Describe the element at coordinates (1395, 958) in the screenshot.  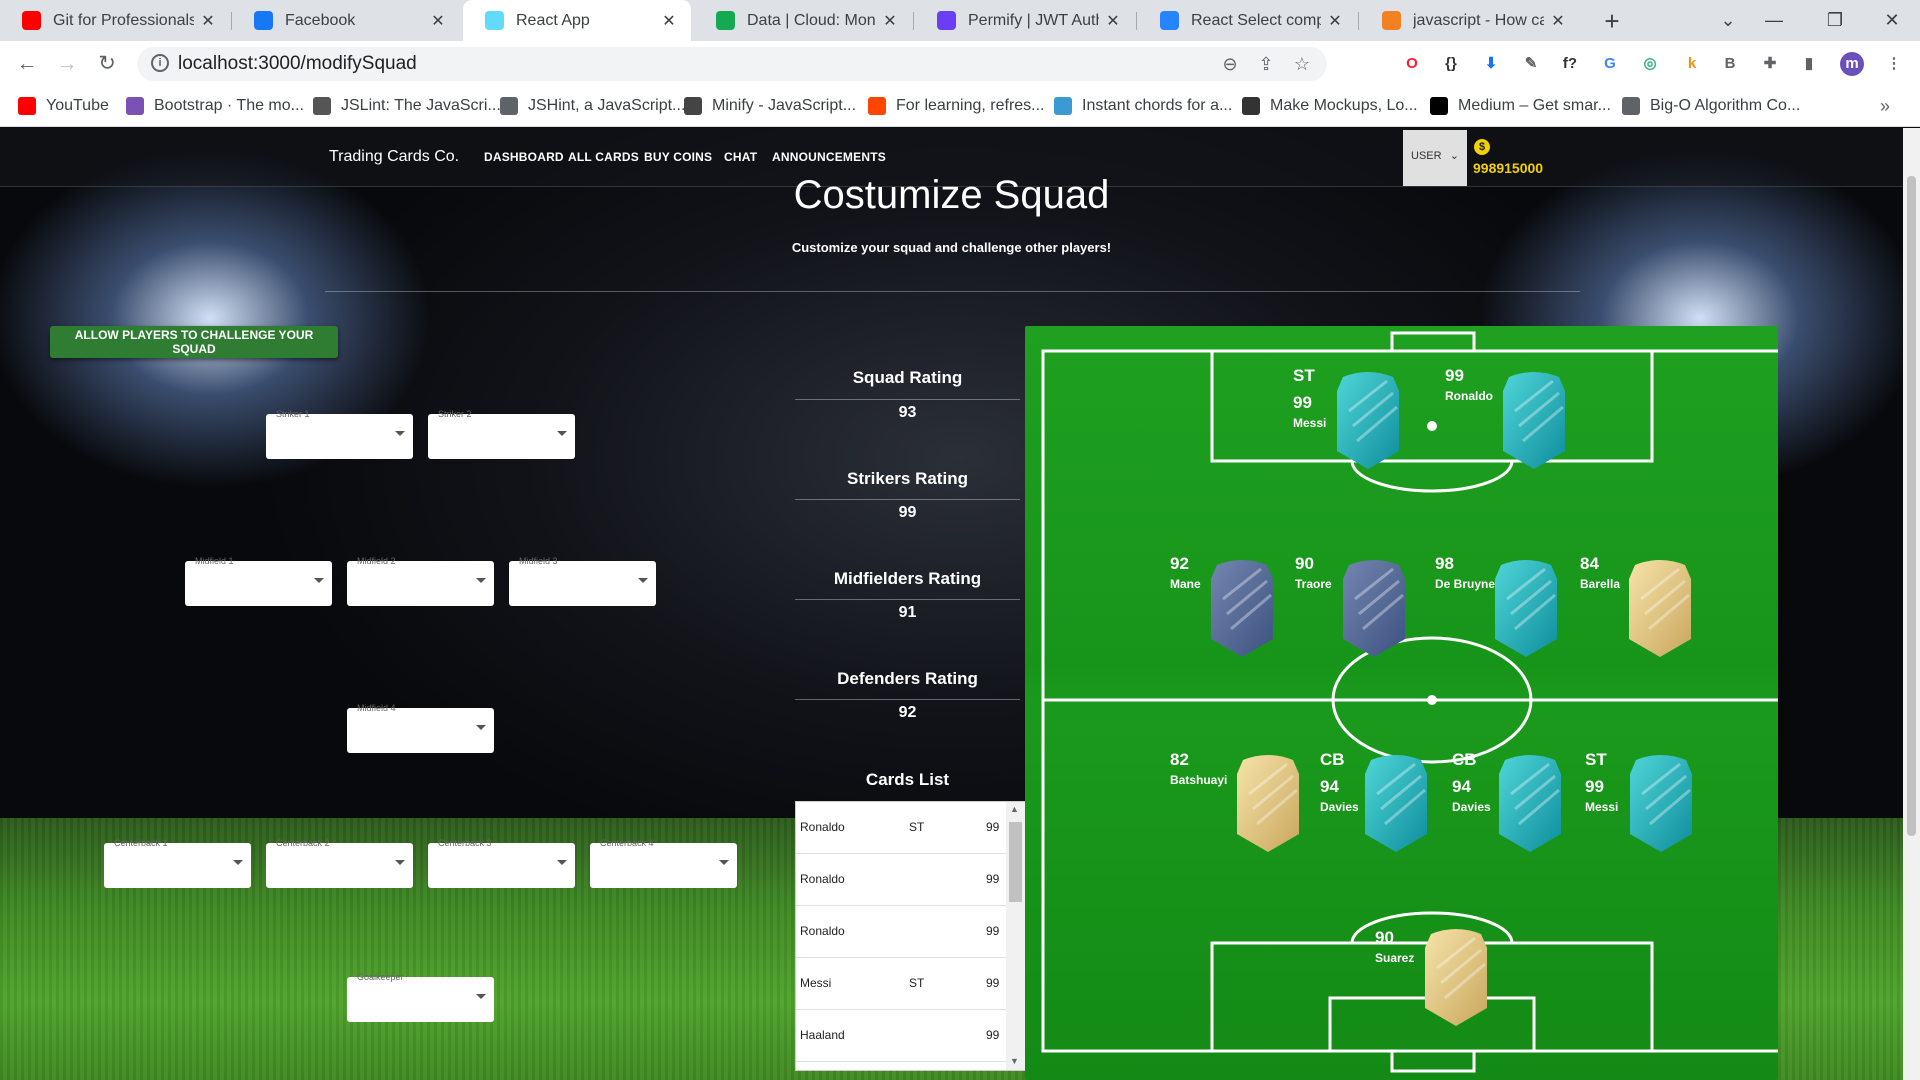
I see `player-name: Suarez` at that location.